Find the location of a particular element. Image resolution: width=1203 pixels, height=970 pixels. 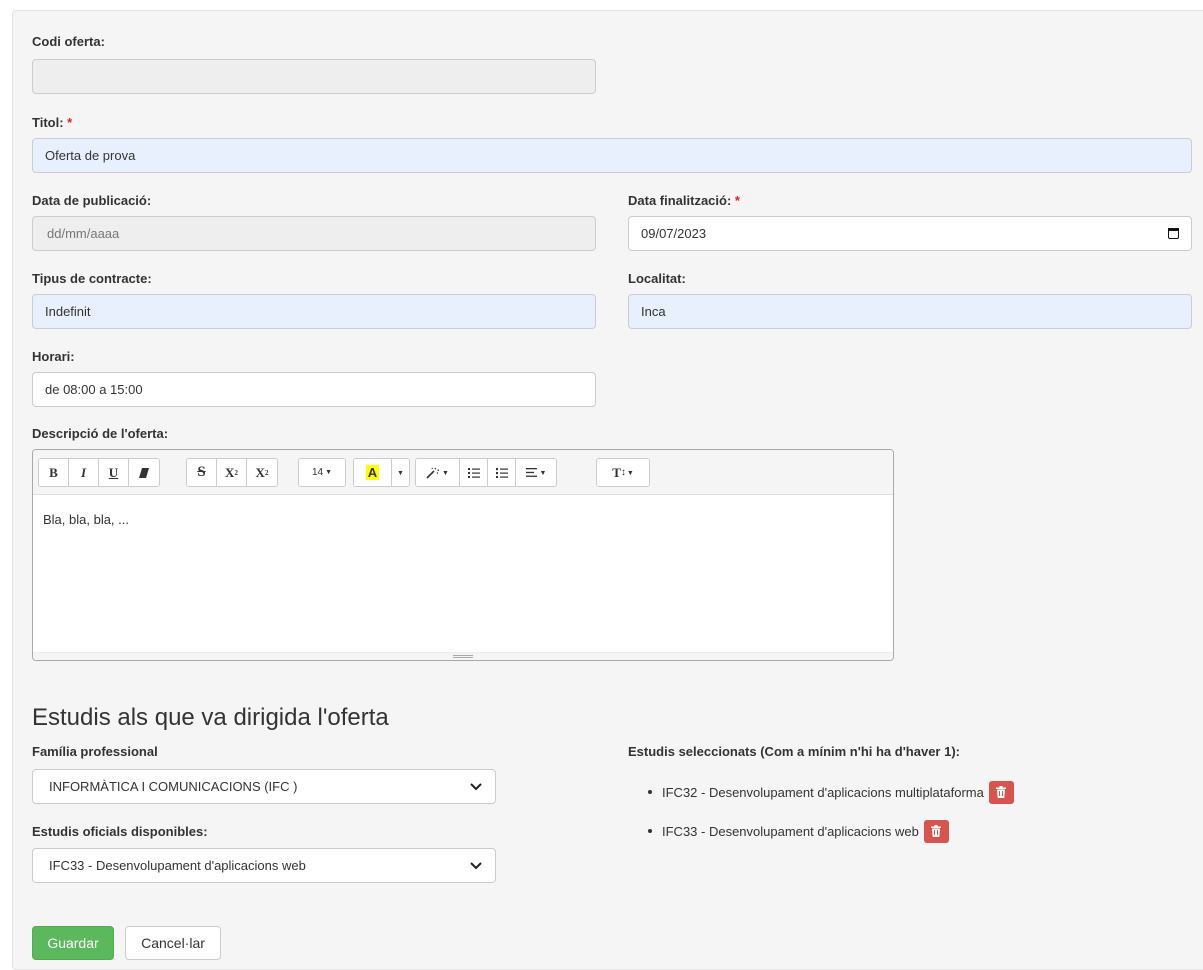

localitat-label: Localitat: is located at coordinates (657, 278).